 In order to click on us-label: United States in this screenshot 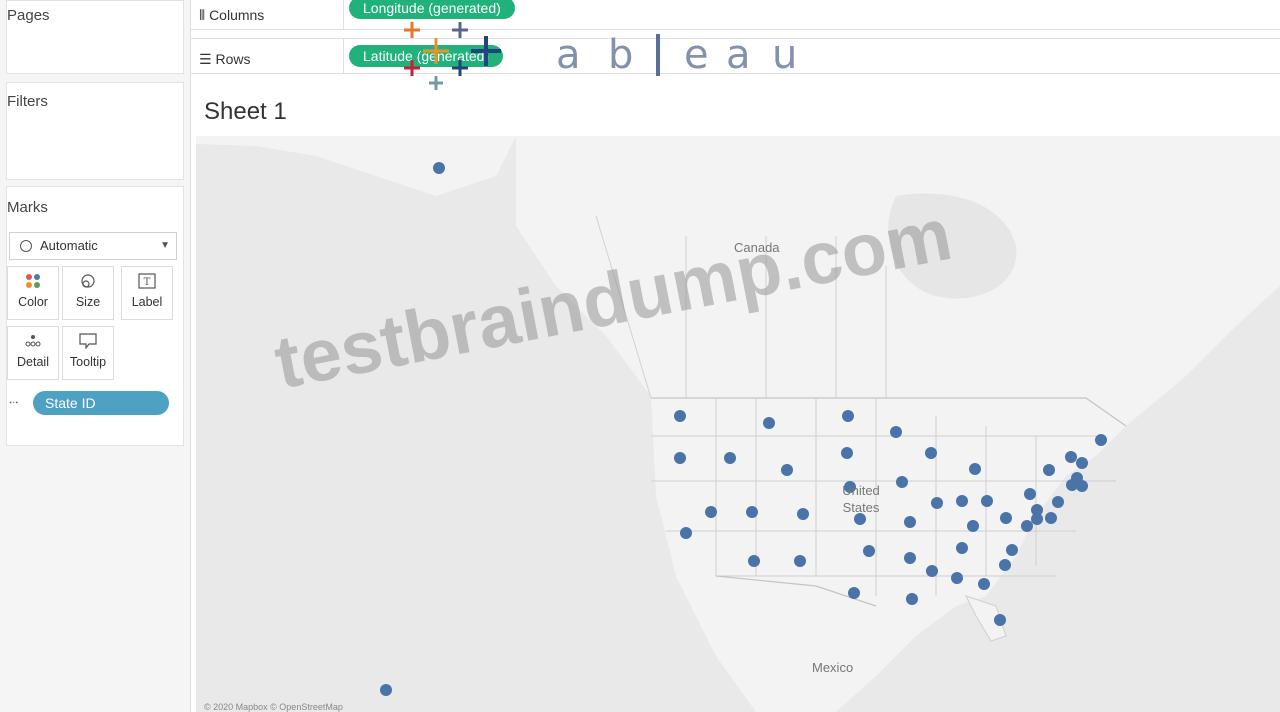, I will do `click(861, 499)`.